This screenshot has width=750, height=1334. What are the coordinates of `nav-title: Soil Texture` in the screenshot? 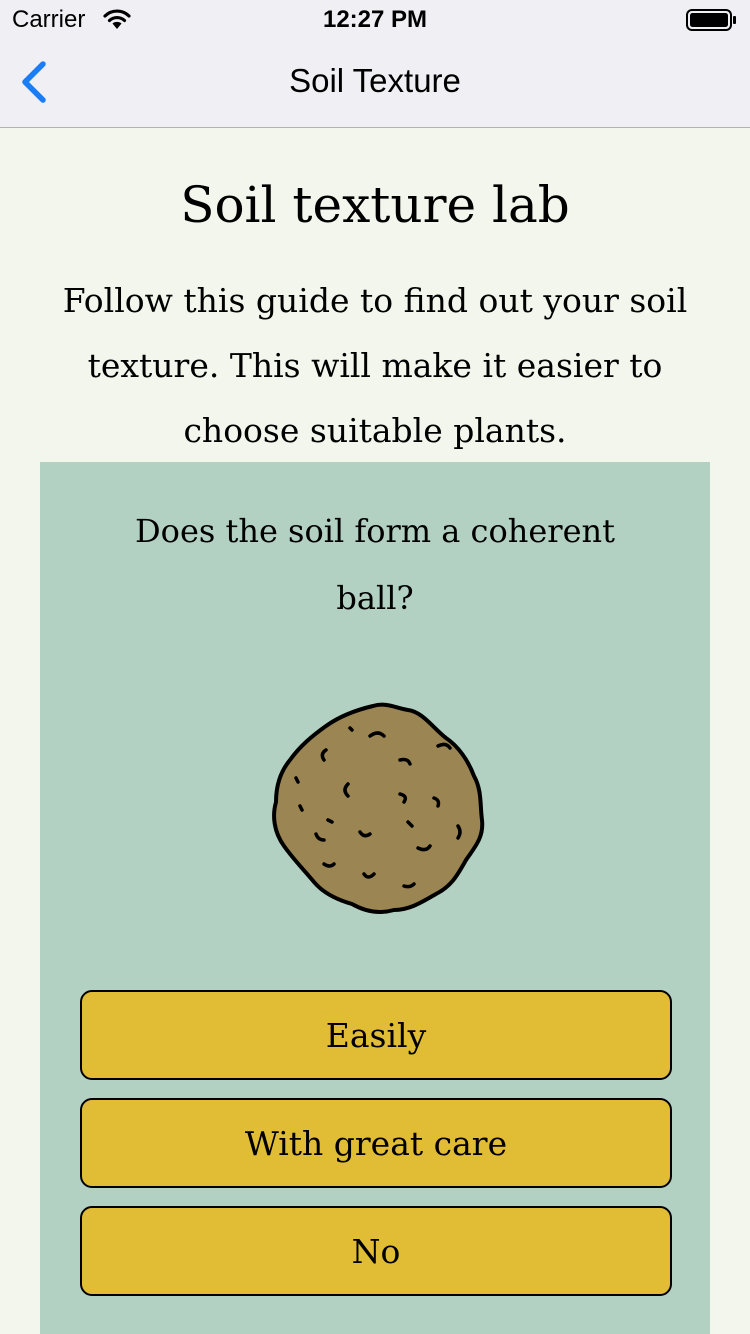 It's located at (375, 80).